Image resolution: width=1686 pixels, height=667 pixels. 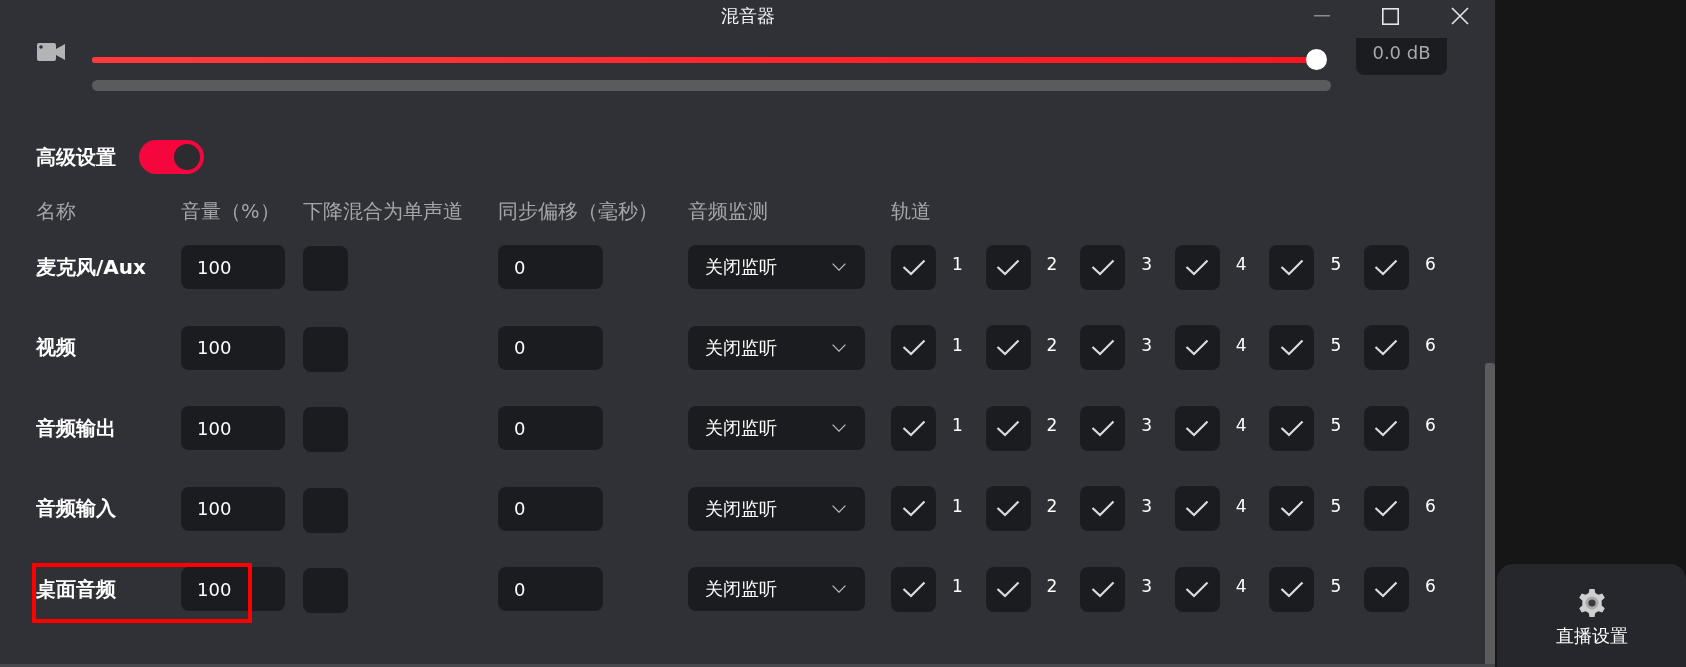 What do you see at coordinates (56, 212) in the screenshot?
I see `column-header: 名称` at bounding box center [56, 212].